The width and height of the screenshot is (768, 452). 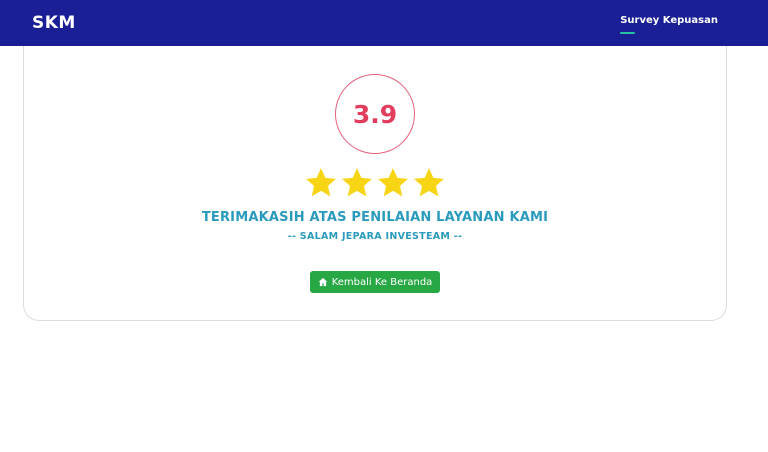 I want to click on brand-logo: SKM, so click(x=54, y=23).